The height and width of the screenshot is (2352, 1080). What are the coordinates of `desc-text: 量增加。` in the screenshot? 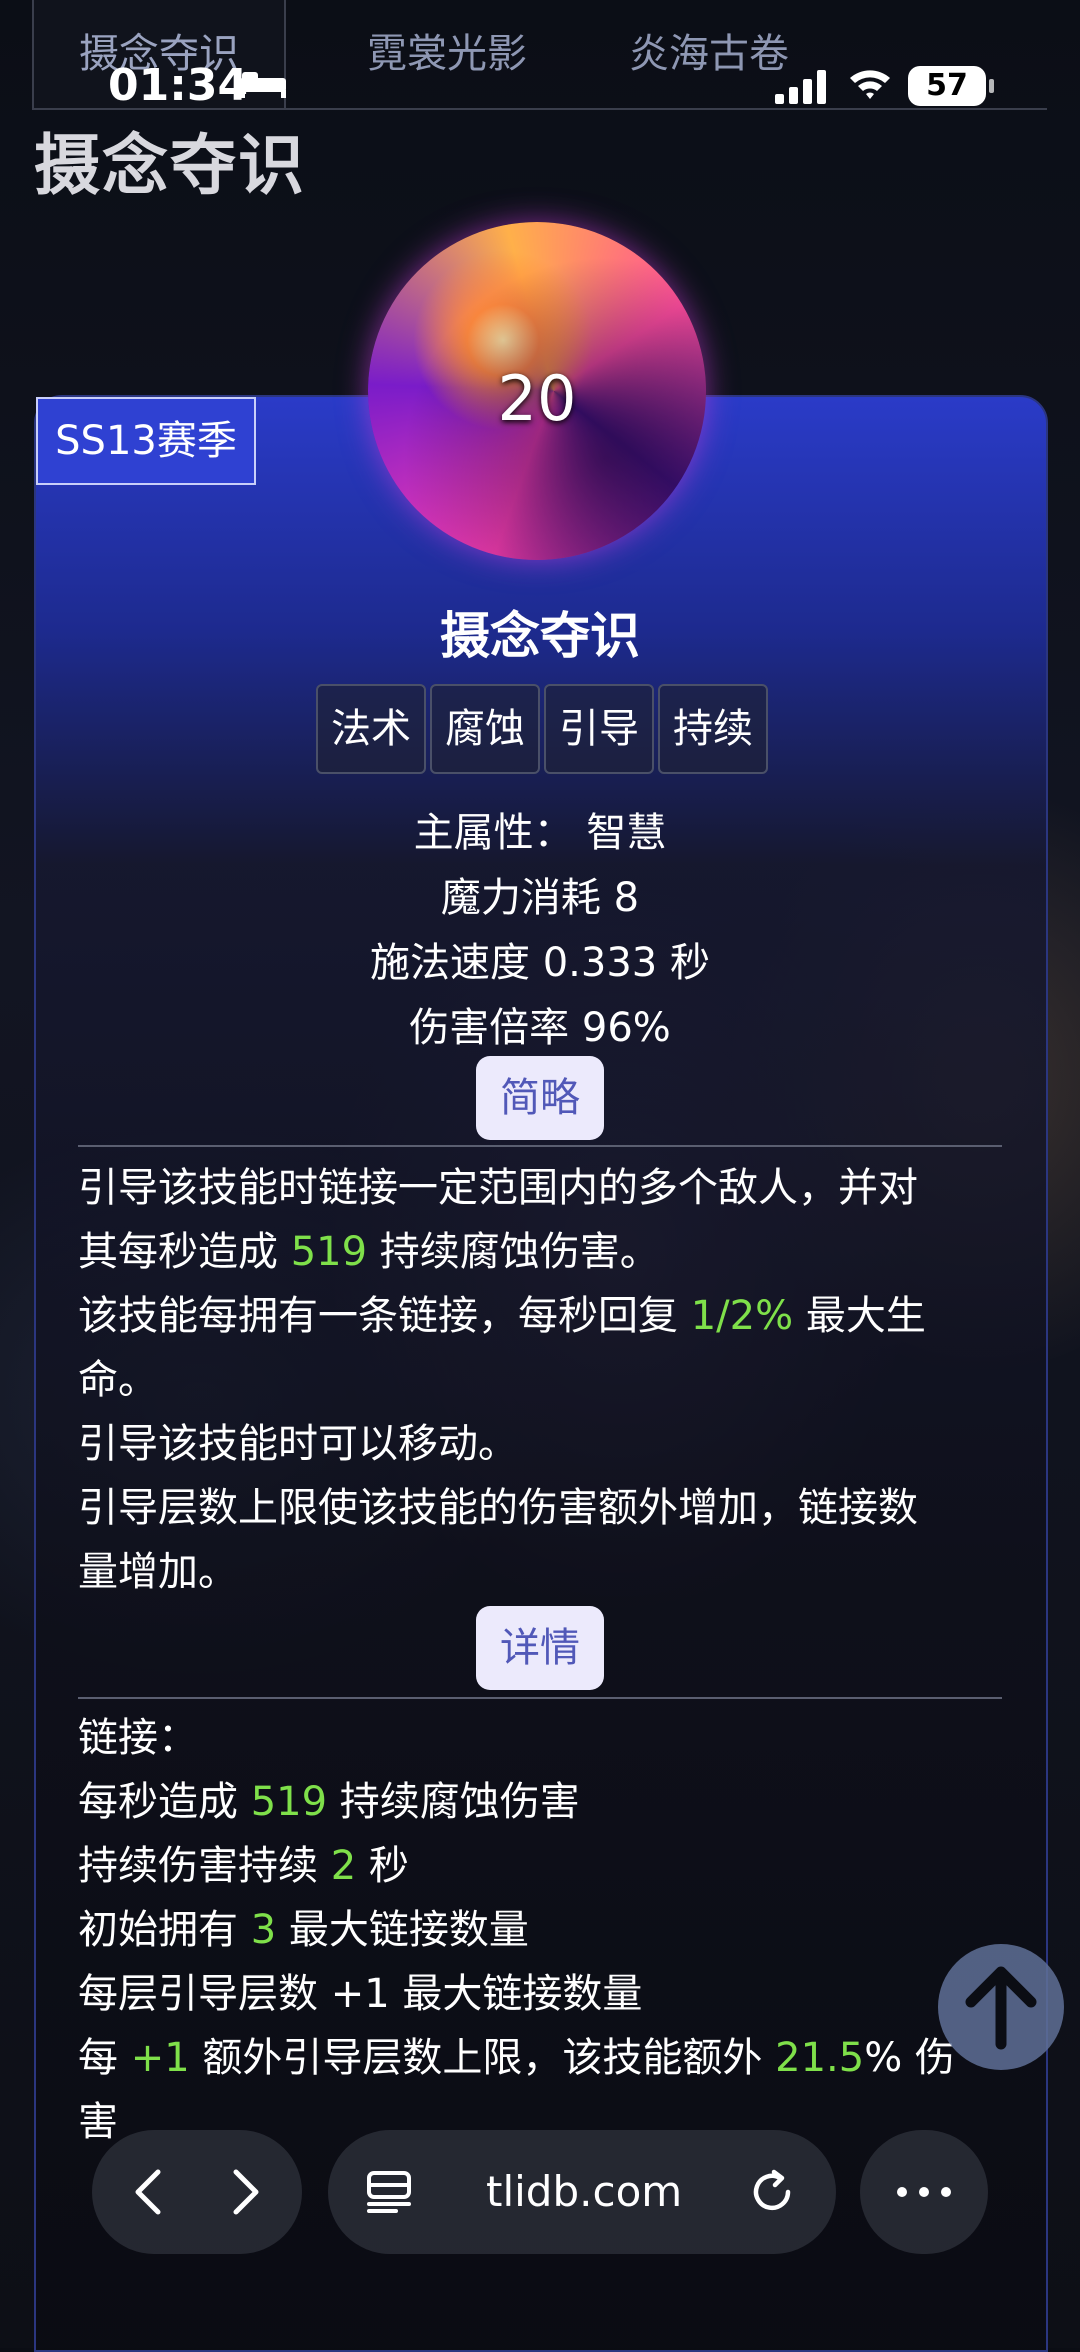 It's located at (158, 1572).